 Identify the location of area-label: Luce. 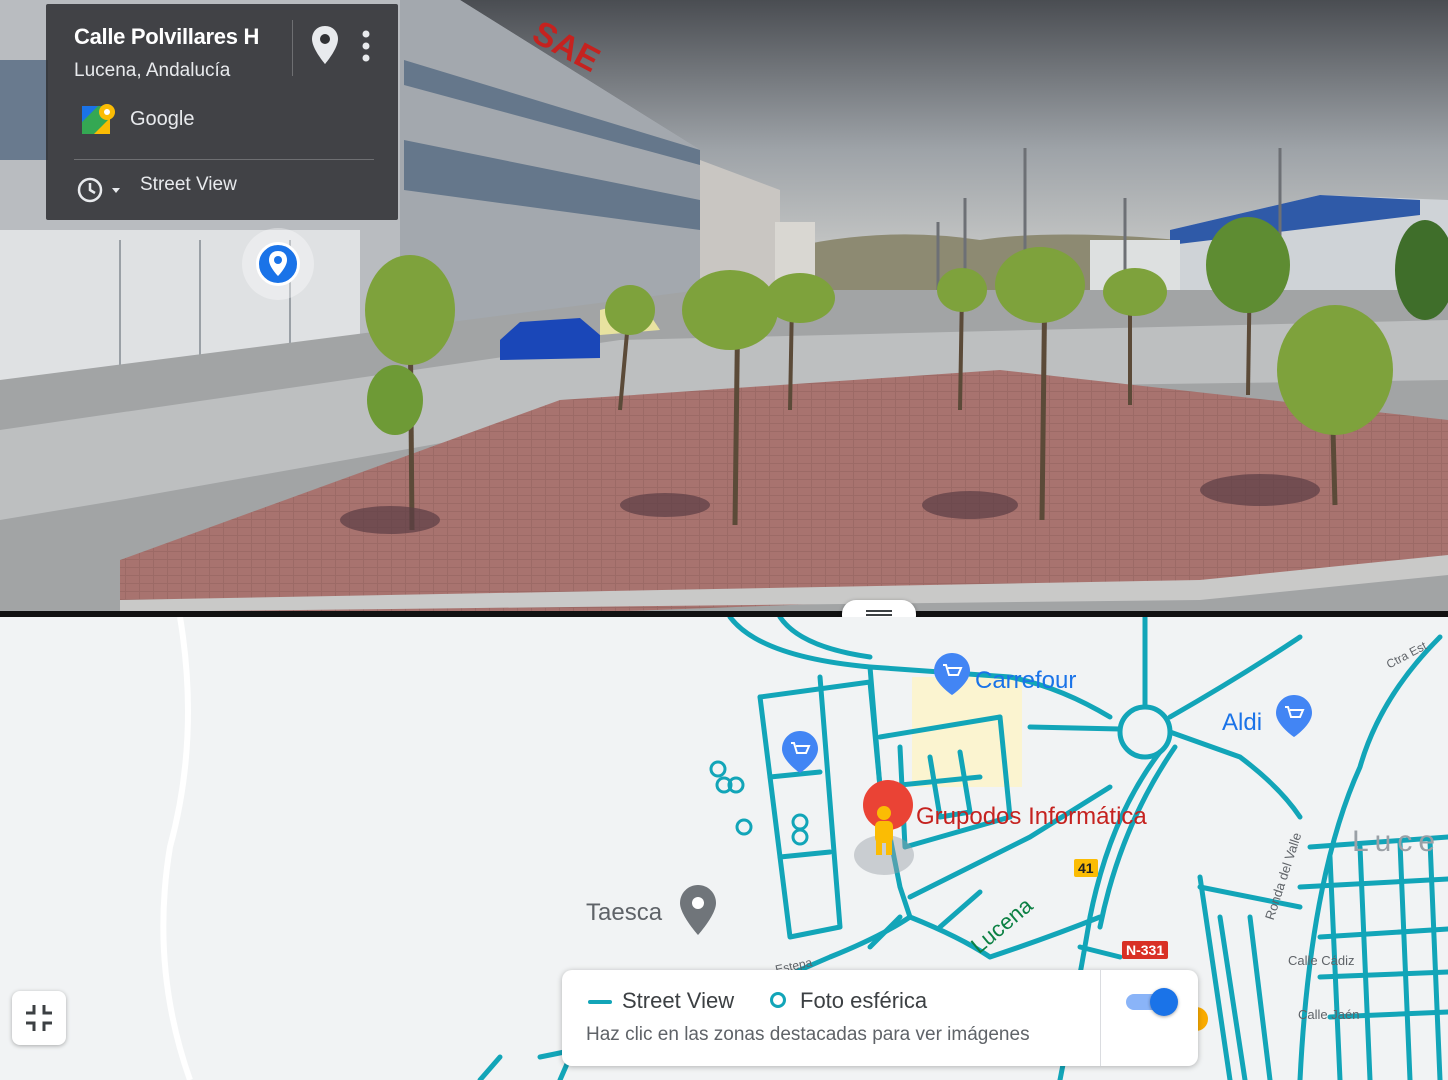
(1397, 841).